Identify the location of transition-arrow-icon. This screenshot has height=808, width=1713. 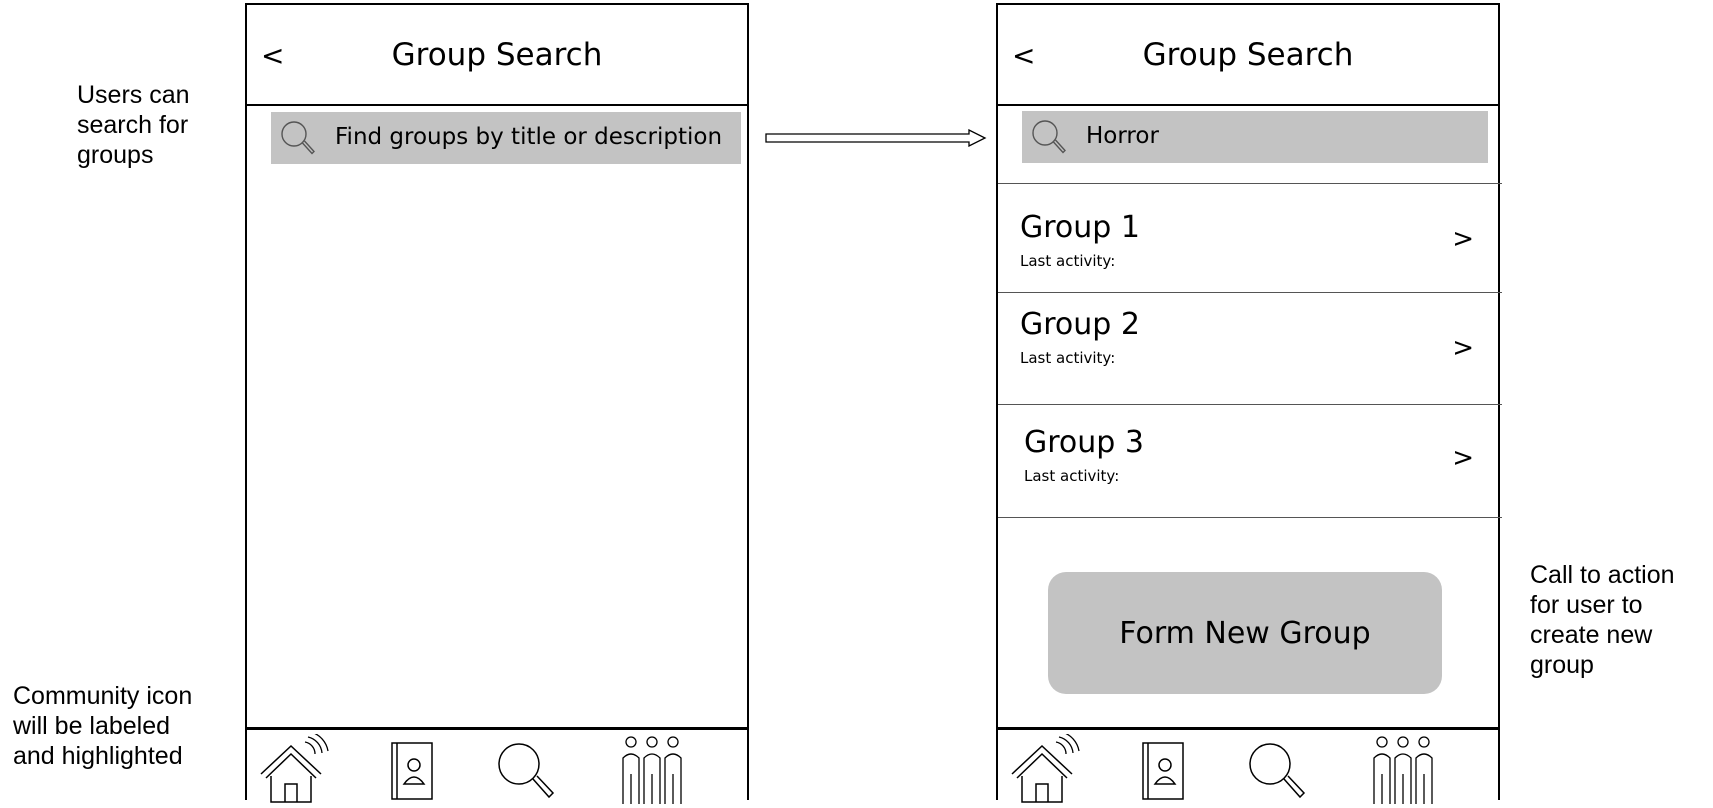
(876, 138).